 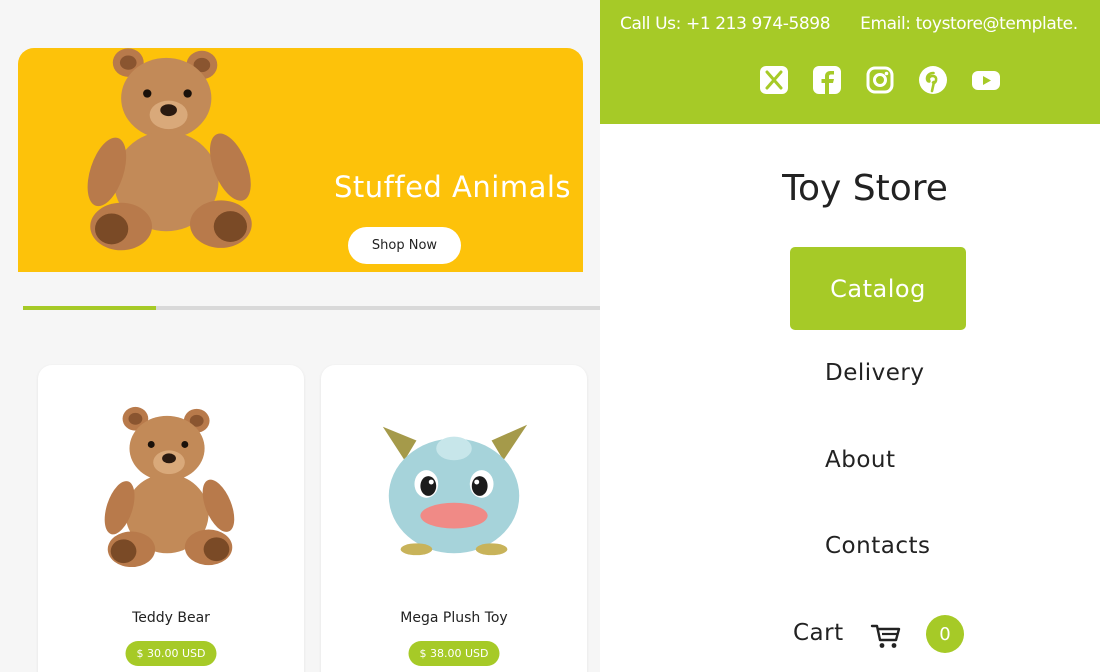 What do you see at coordinates (774, 80) in the screenshot?
I see `x-icon` at bounding box center [774, 80].